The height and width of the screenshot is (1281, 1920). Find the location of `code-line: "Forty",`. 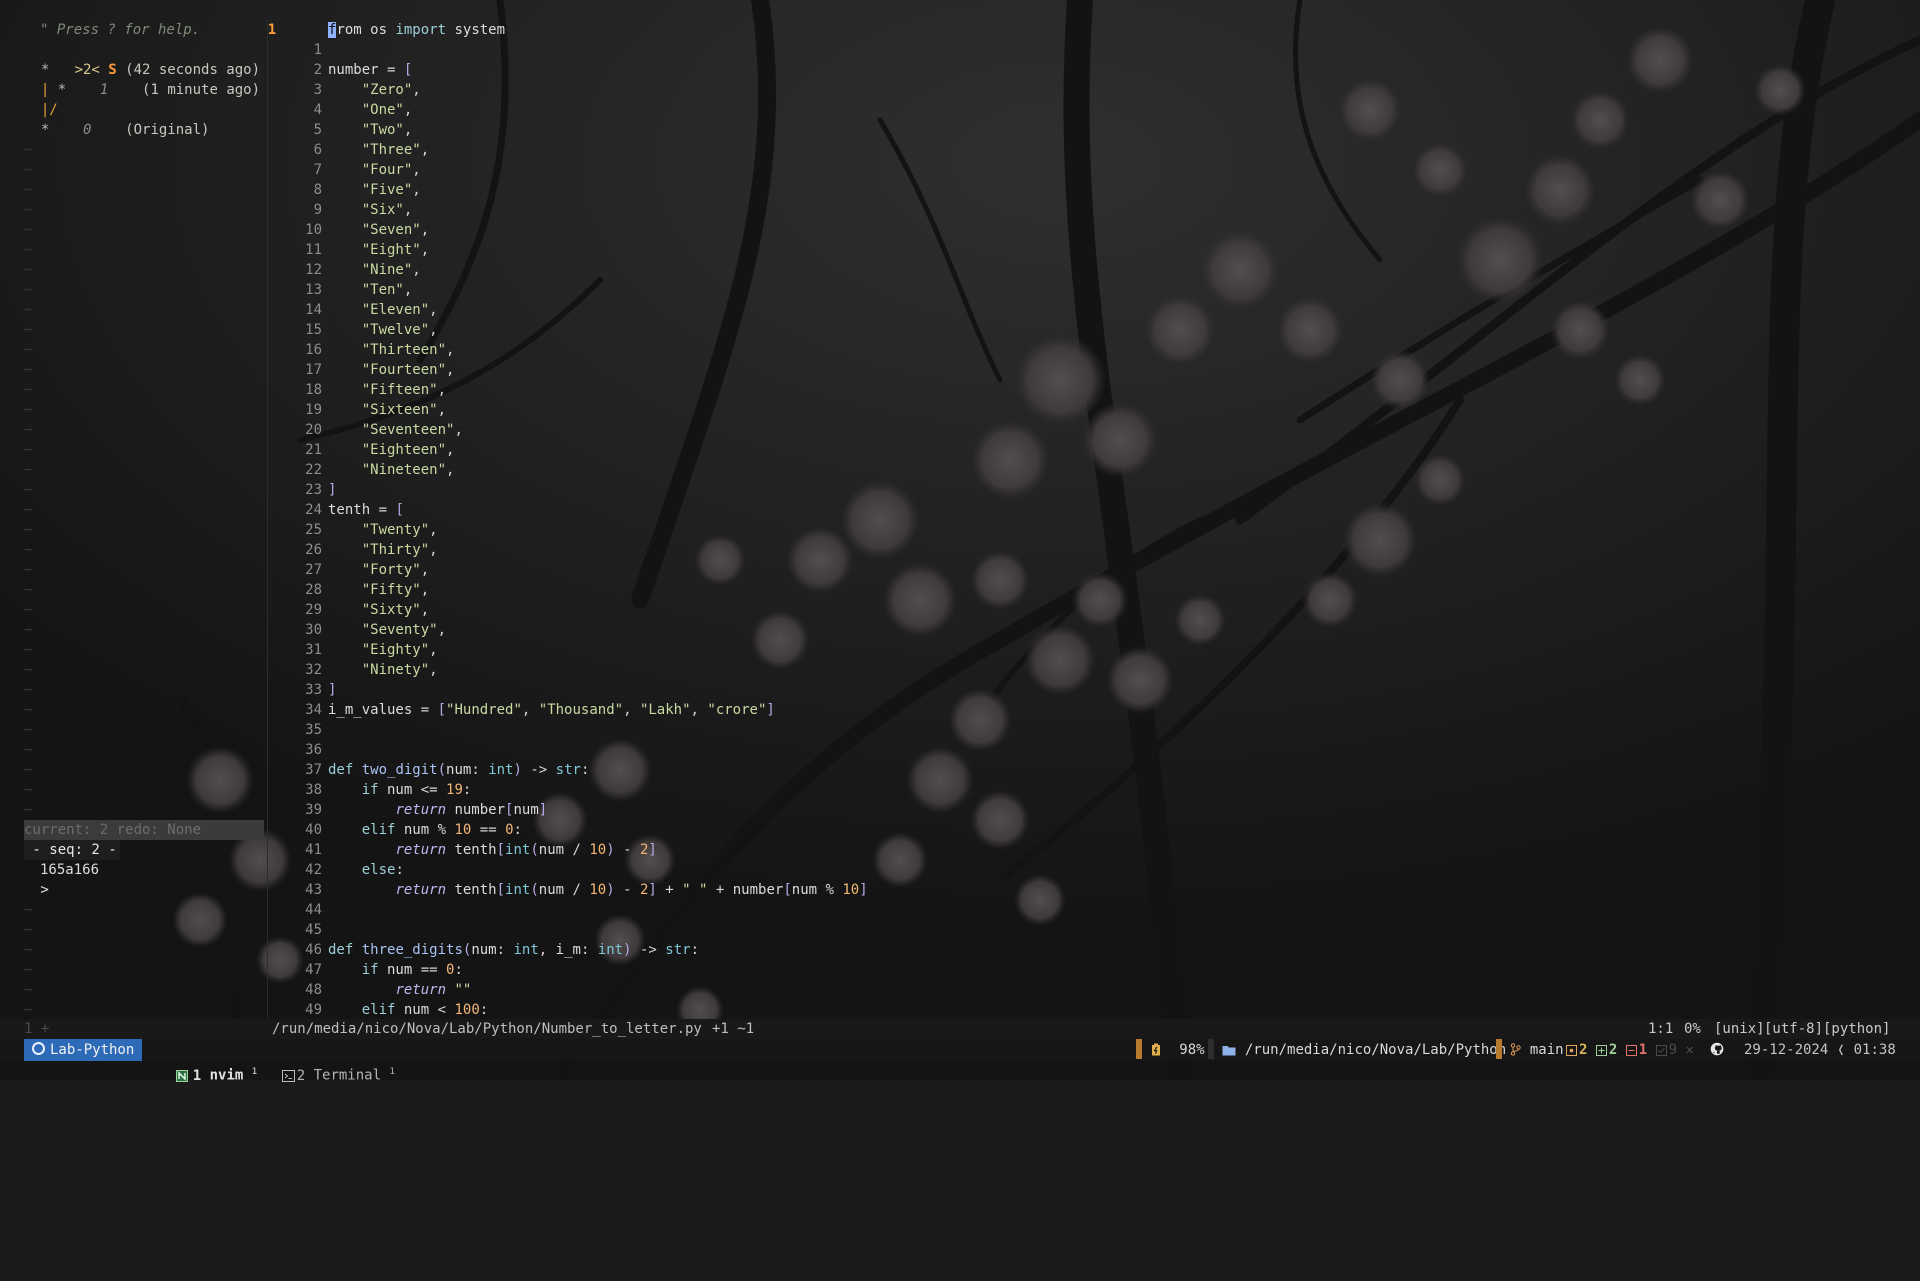

code-line: "Forty", is located at coordinates (378, 570).